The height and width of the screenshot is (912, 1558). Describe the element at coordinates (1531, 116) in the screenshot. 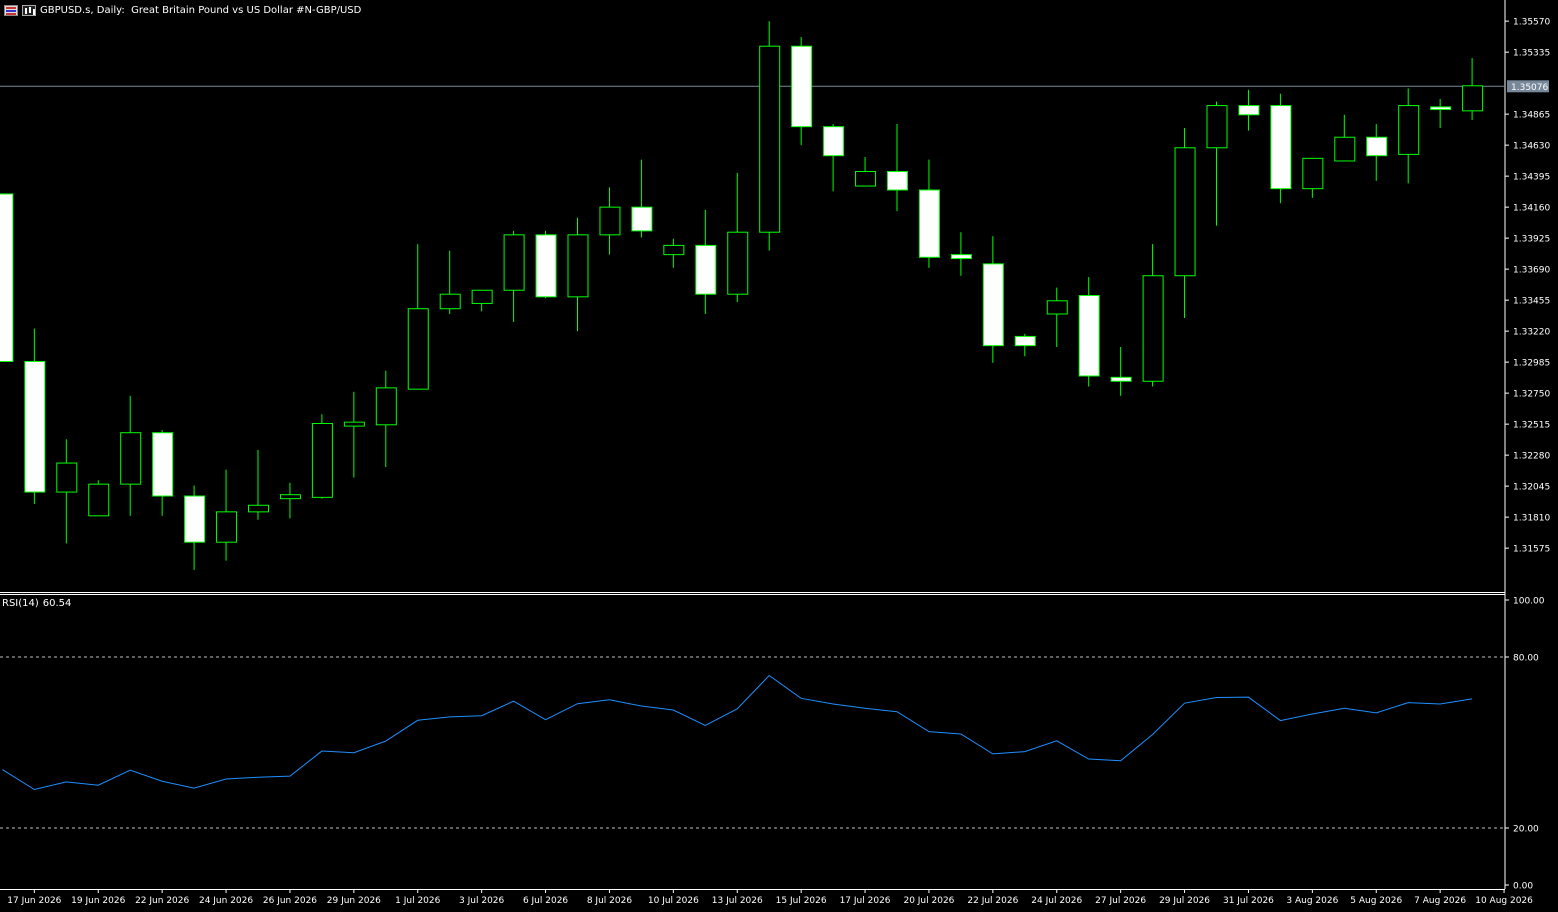

I see `price-tick-label: 1.34865` at that location.